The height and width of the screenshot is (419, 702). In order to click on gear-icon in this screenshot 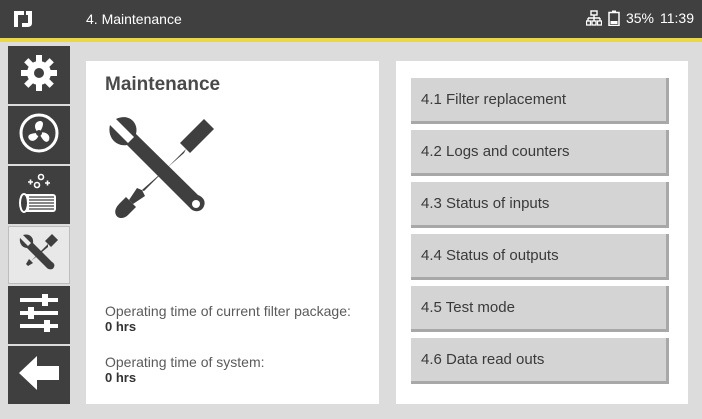, I will do `click(39, 75)`.